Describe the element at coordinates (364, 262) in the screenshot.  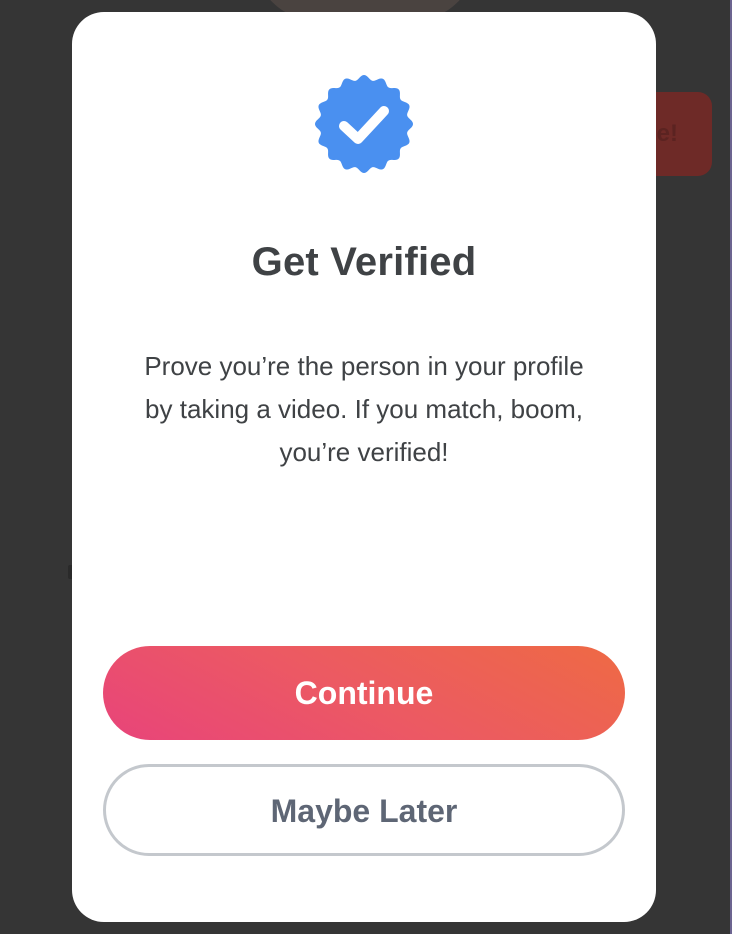
I see `modal-title: Get Verified` at that location.